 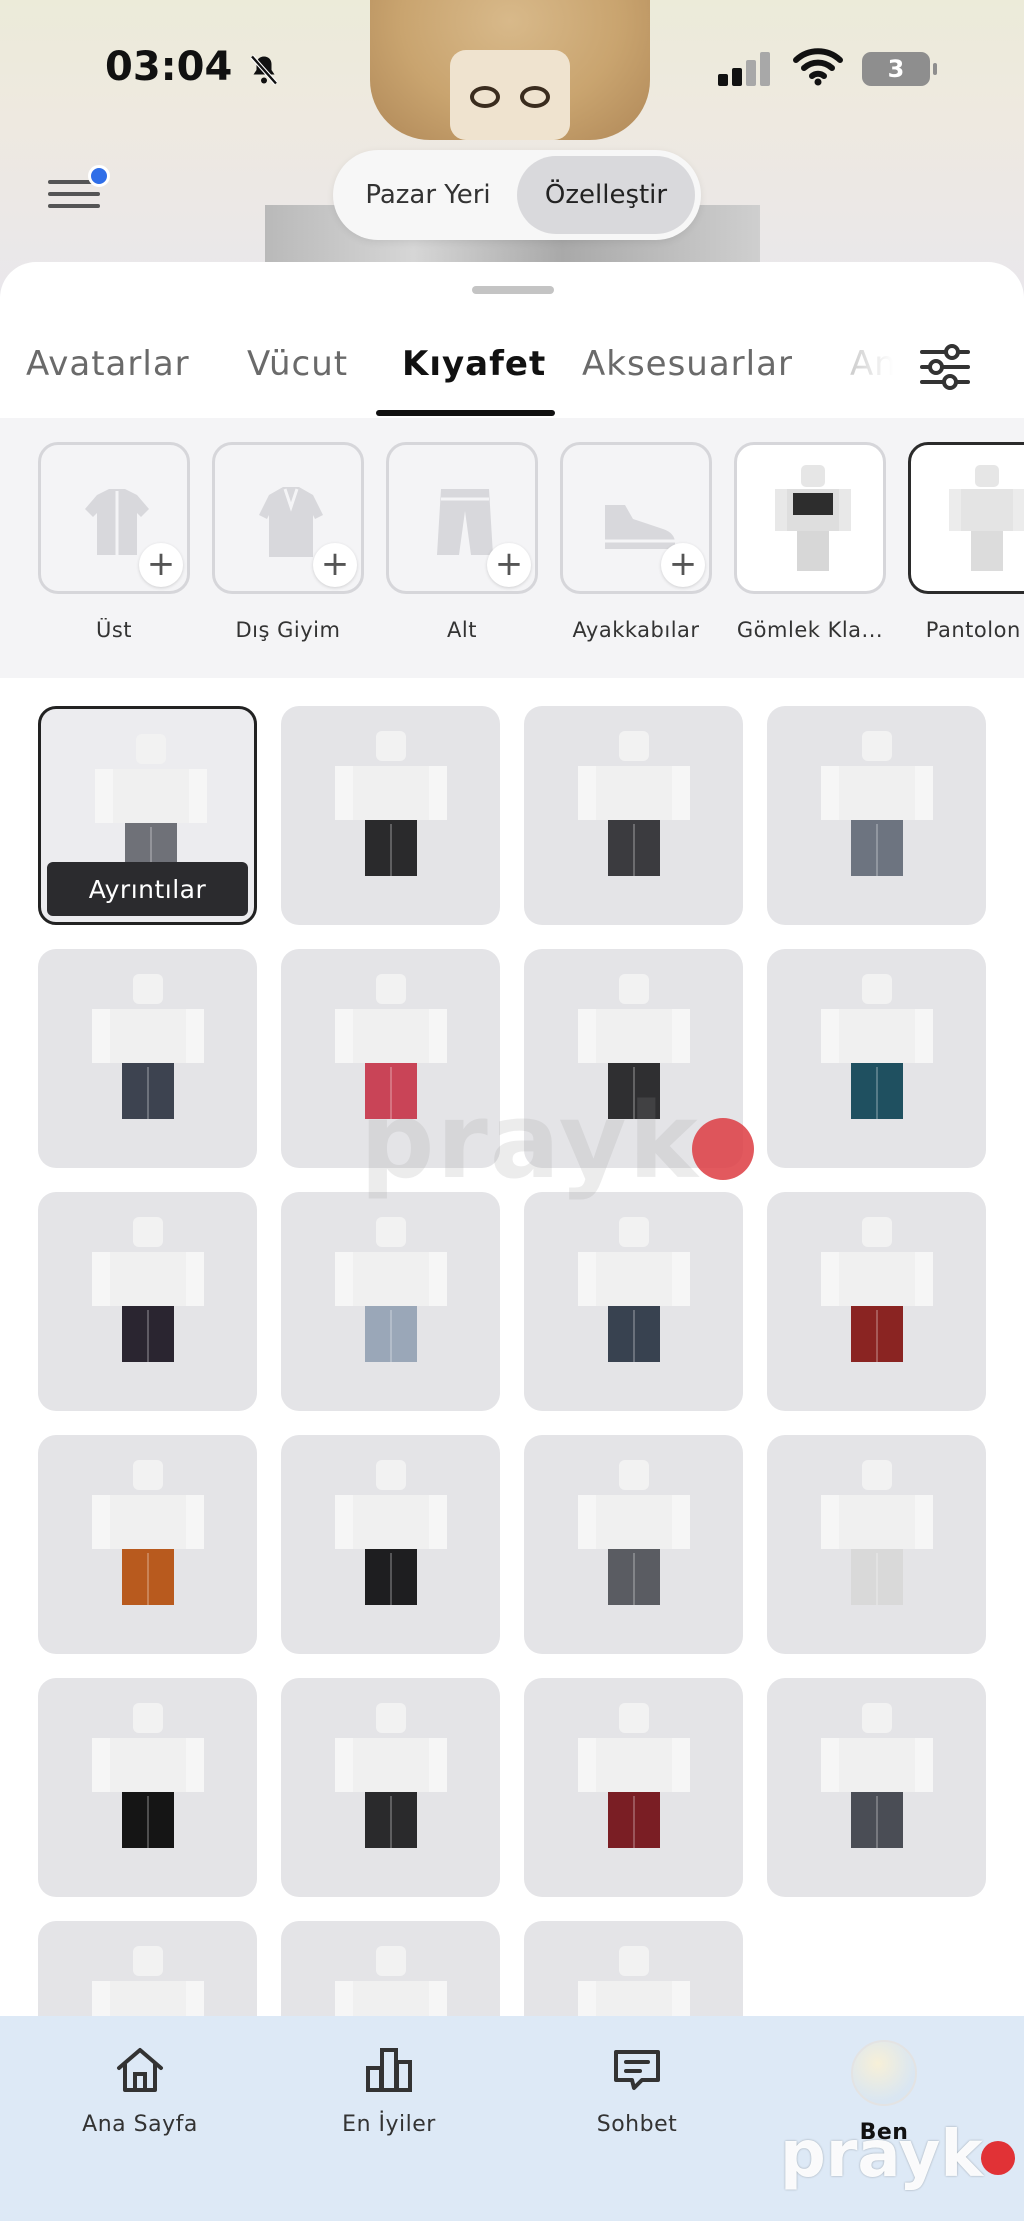 I want to click on tab-avatars: Avatarlar, so click(x=108, y=364).